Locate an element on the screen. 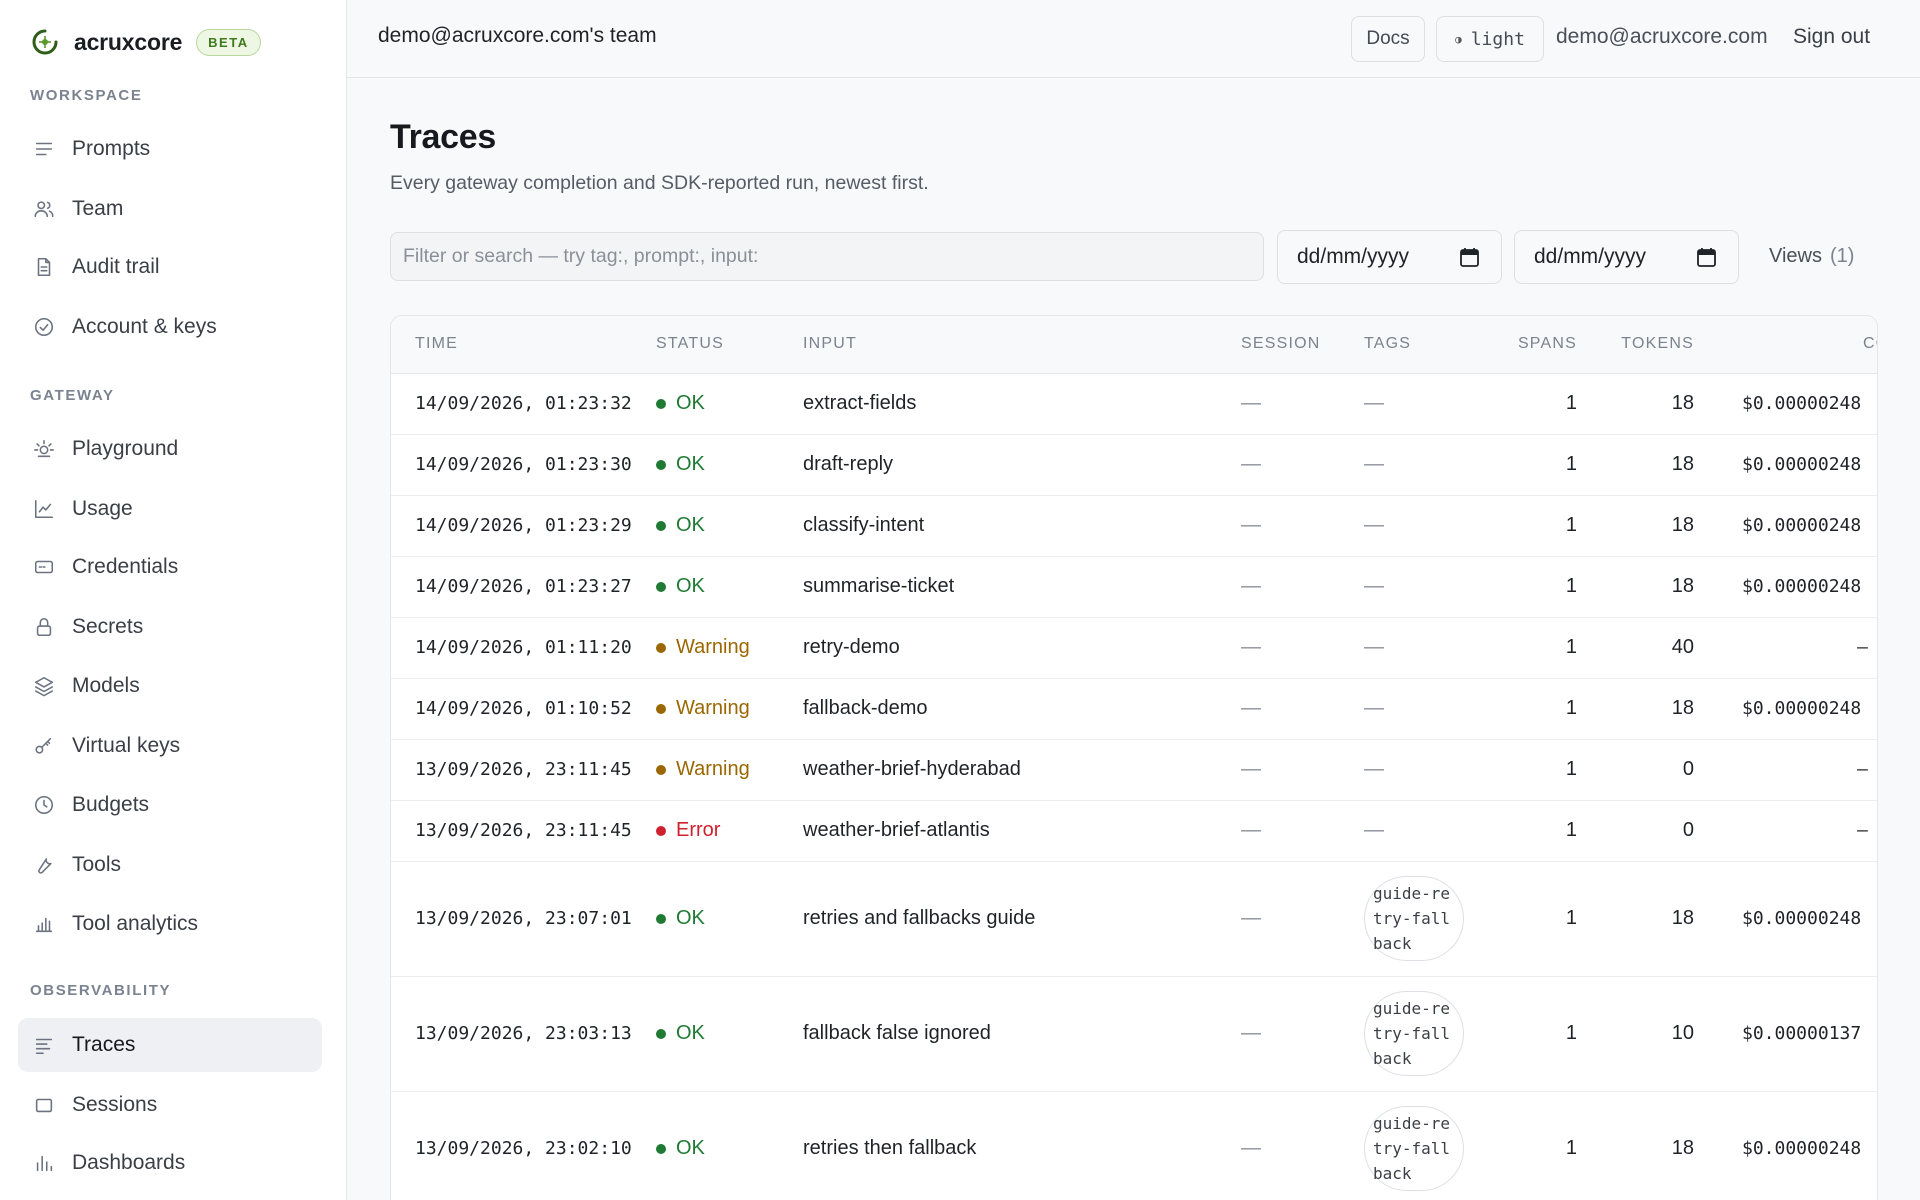  cell-input: fallback-demo is located at coordinates (1022, 708).